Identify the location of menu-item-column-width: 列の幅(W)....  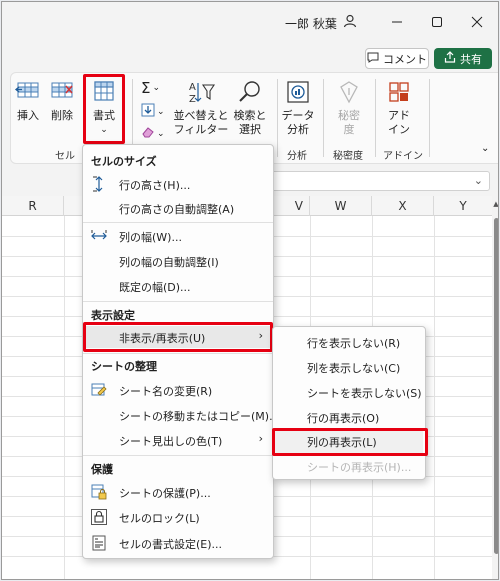
(178, 236).